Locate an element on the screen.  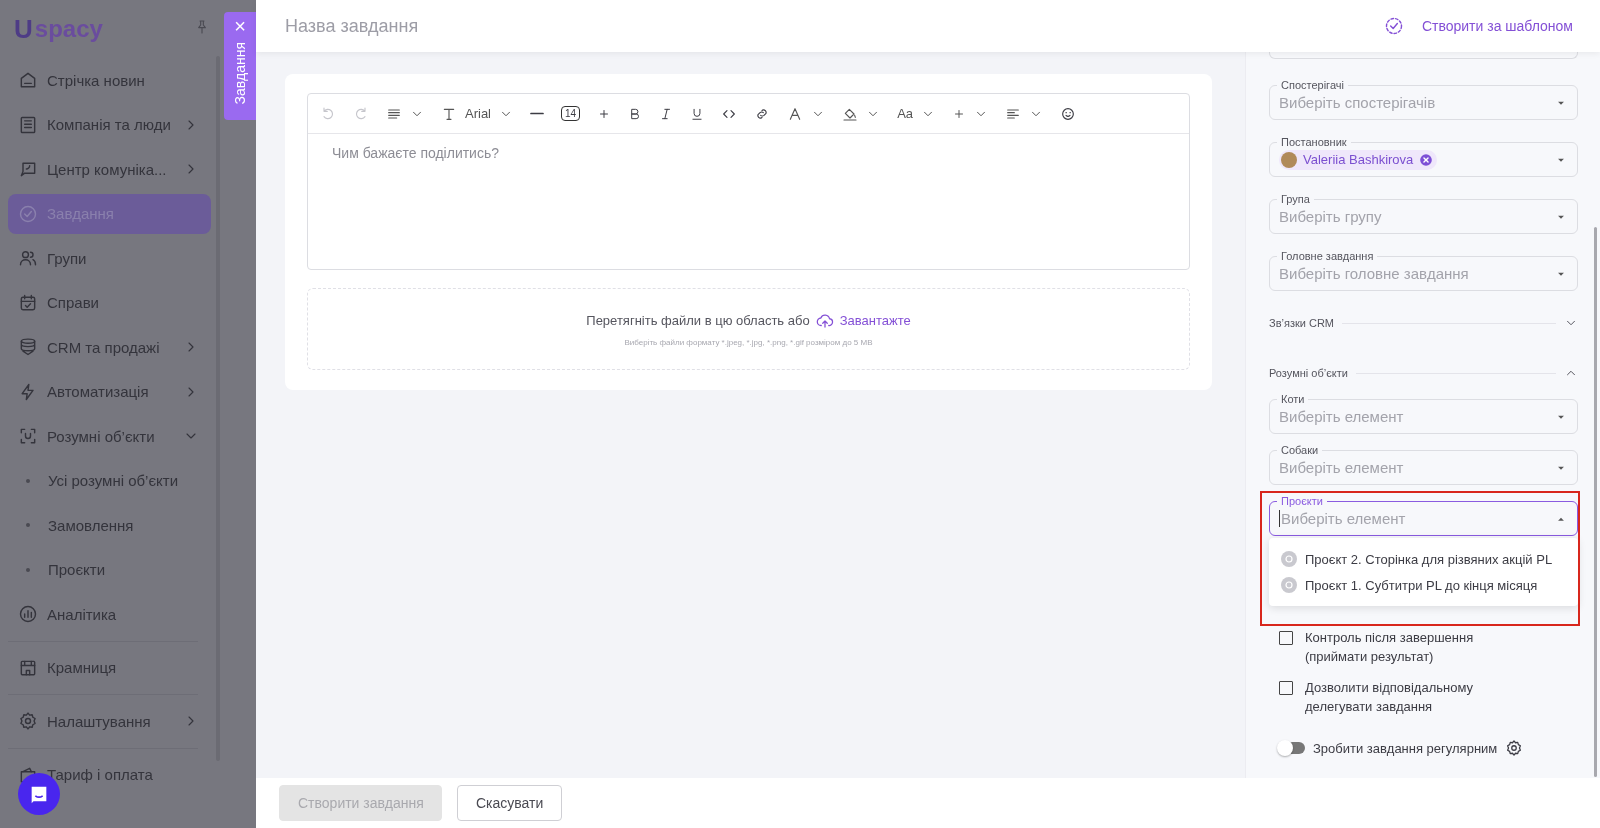
check-circle-icon is located at coordinates (28, 213).